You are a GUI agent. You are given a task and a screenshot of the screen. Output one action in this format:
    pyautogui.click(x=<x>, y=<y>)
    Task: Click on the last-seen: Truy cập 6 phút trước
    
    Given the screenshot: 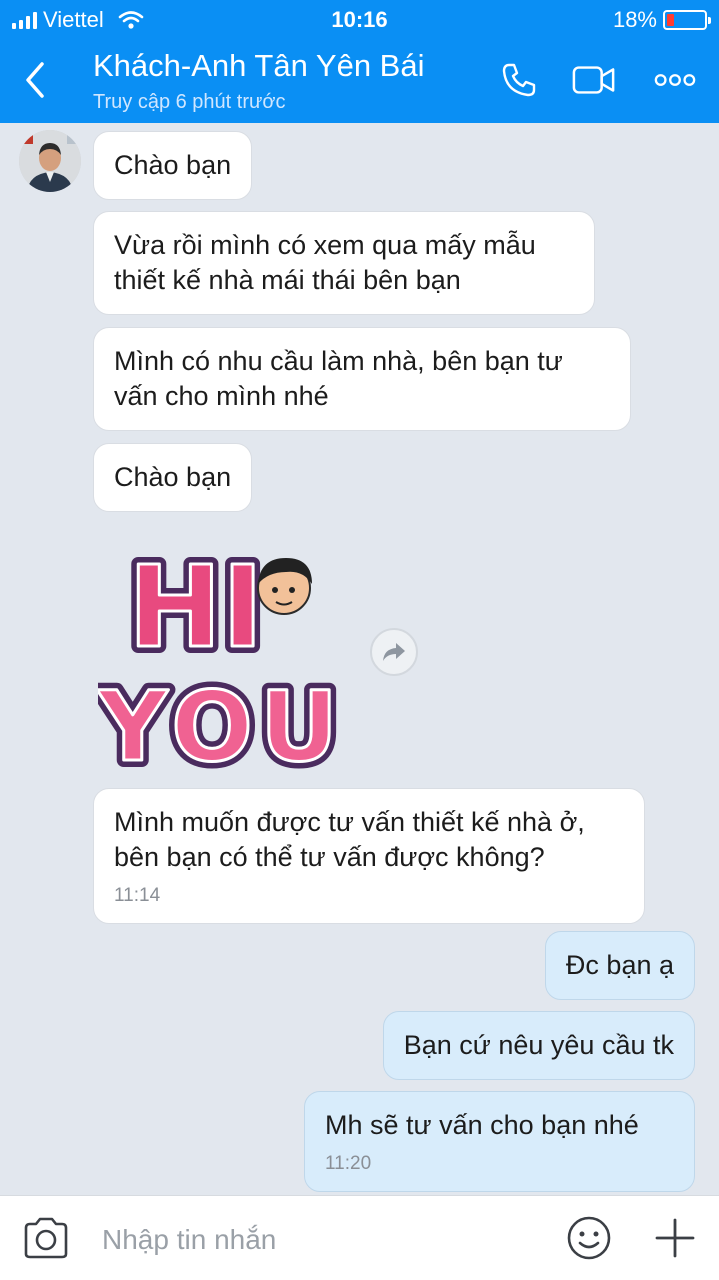 What is the action you would take?
    pyautogui.click(x=189, y=102)
    